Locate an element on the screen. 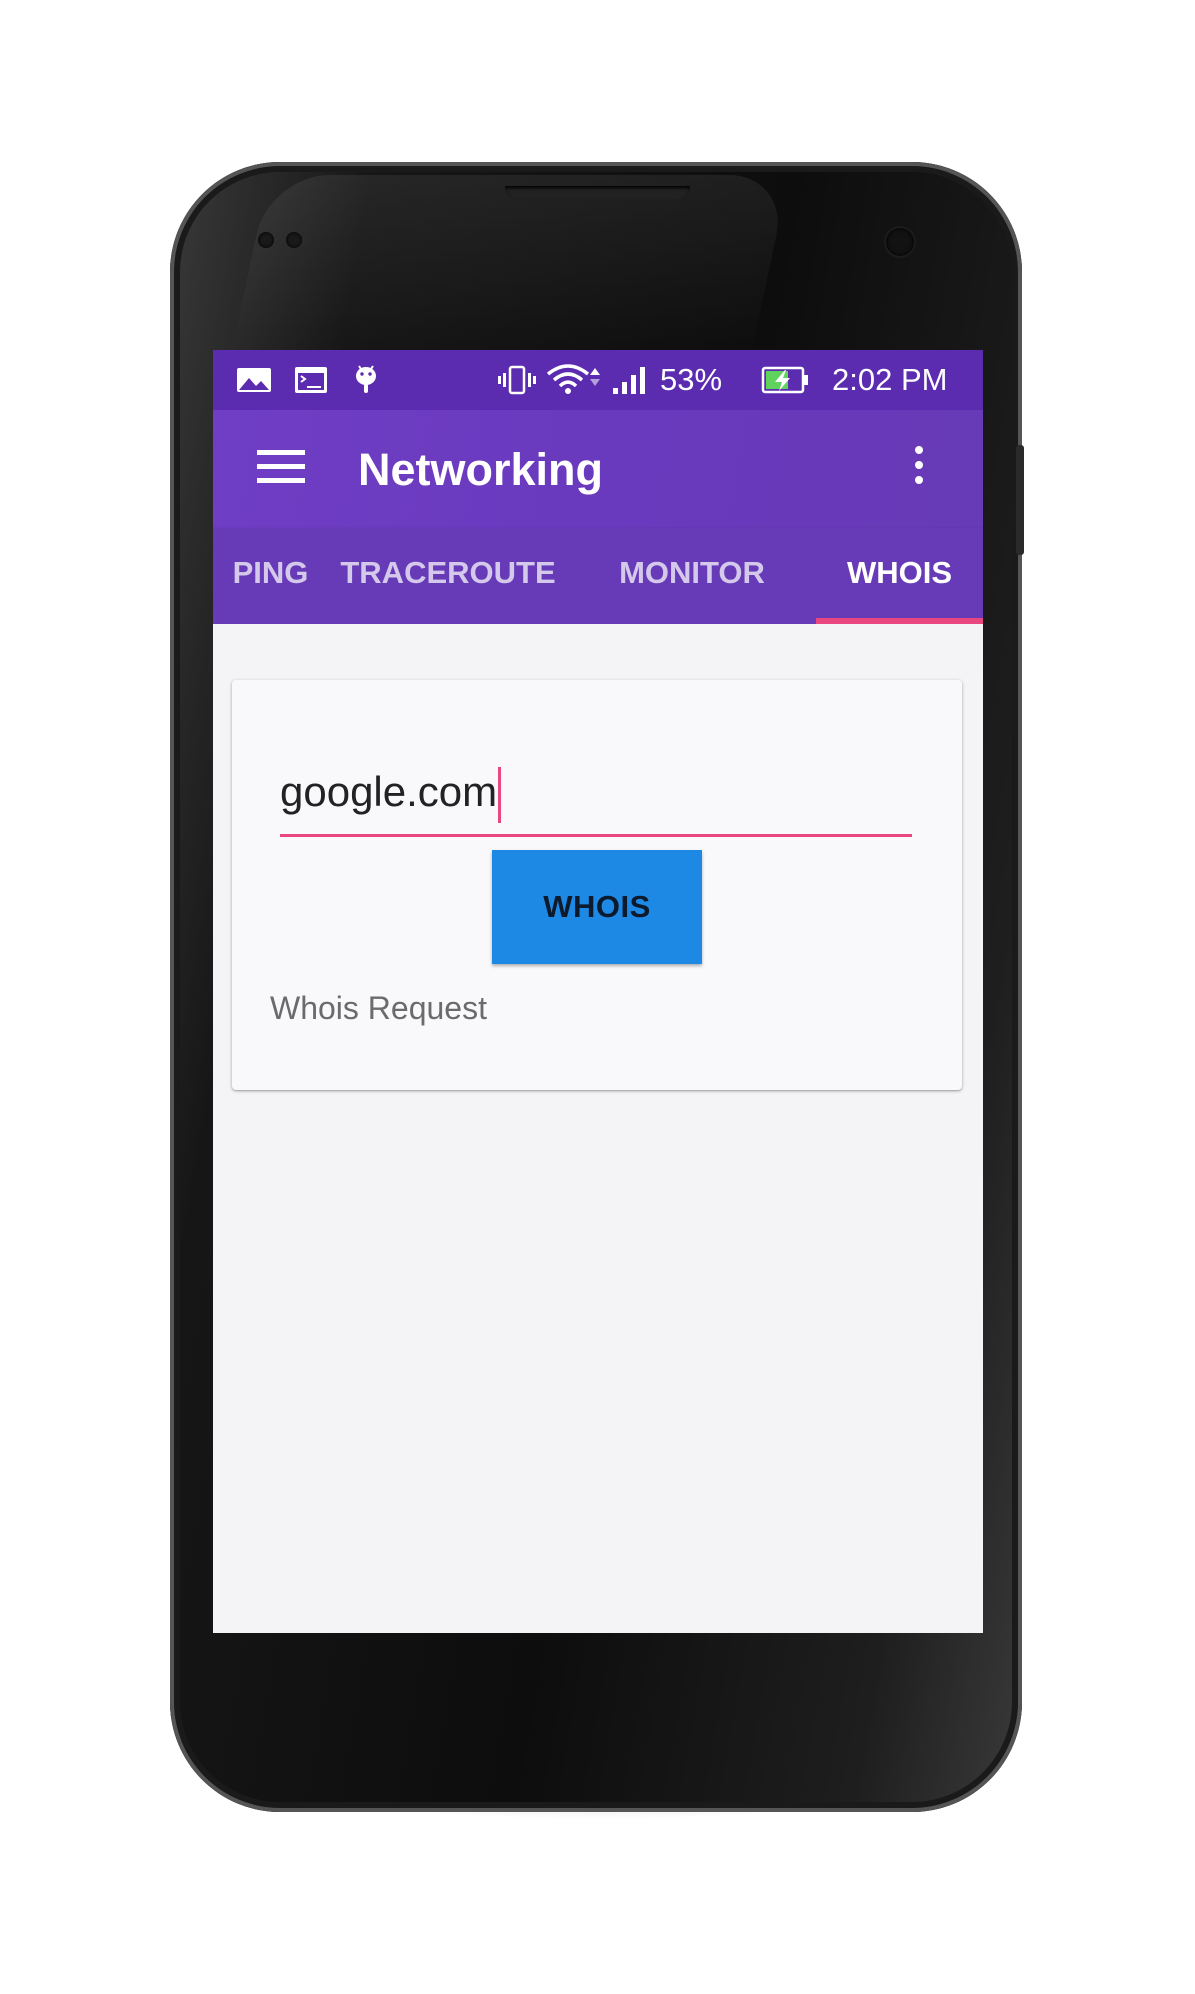 The image size is (1195, 1994). hamburger-menu-icon is located at coordinates (281, 469).